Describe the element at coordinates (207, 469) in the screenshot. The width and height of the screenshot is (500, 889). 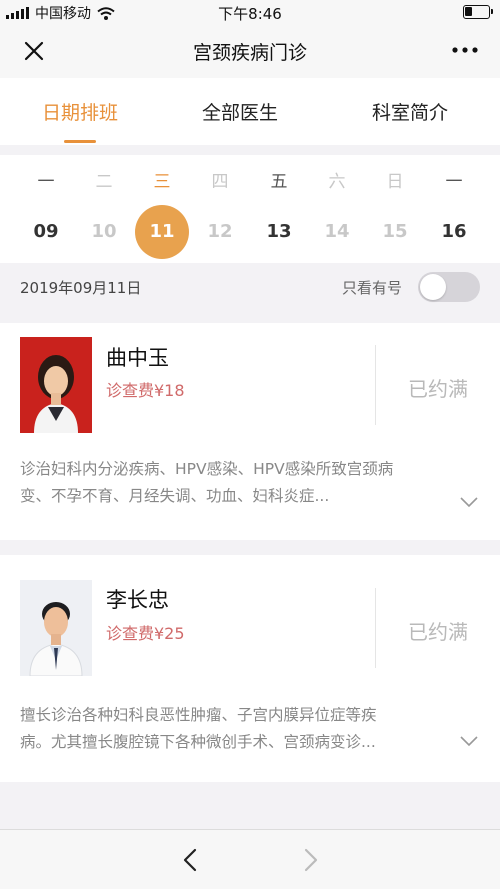
I see `description-line: 诊治妇科内分泌疾病、HPV感染、HPV感染所致宫颈病` at that location.